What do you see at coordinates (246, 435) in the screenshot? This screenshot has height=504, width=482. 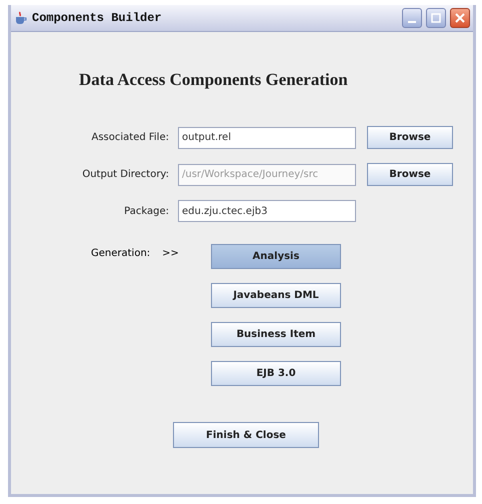 I see `finish-button: Finish & Close` at bounding box center [246, 435].